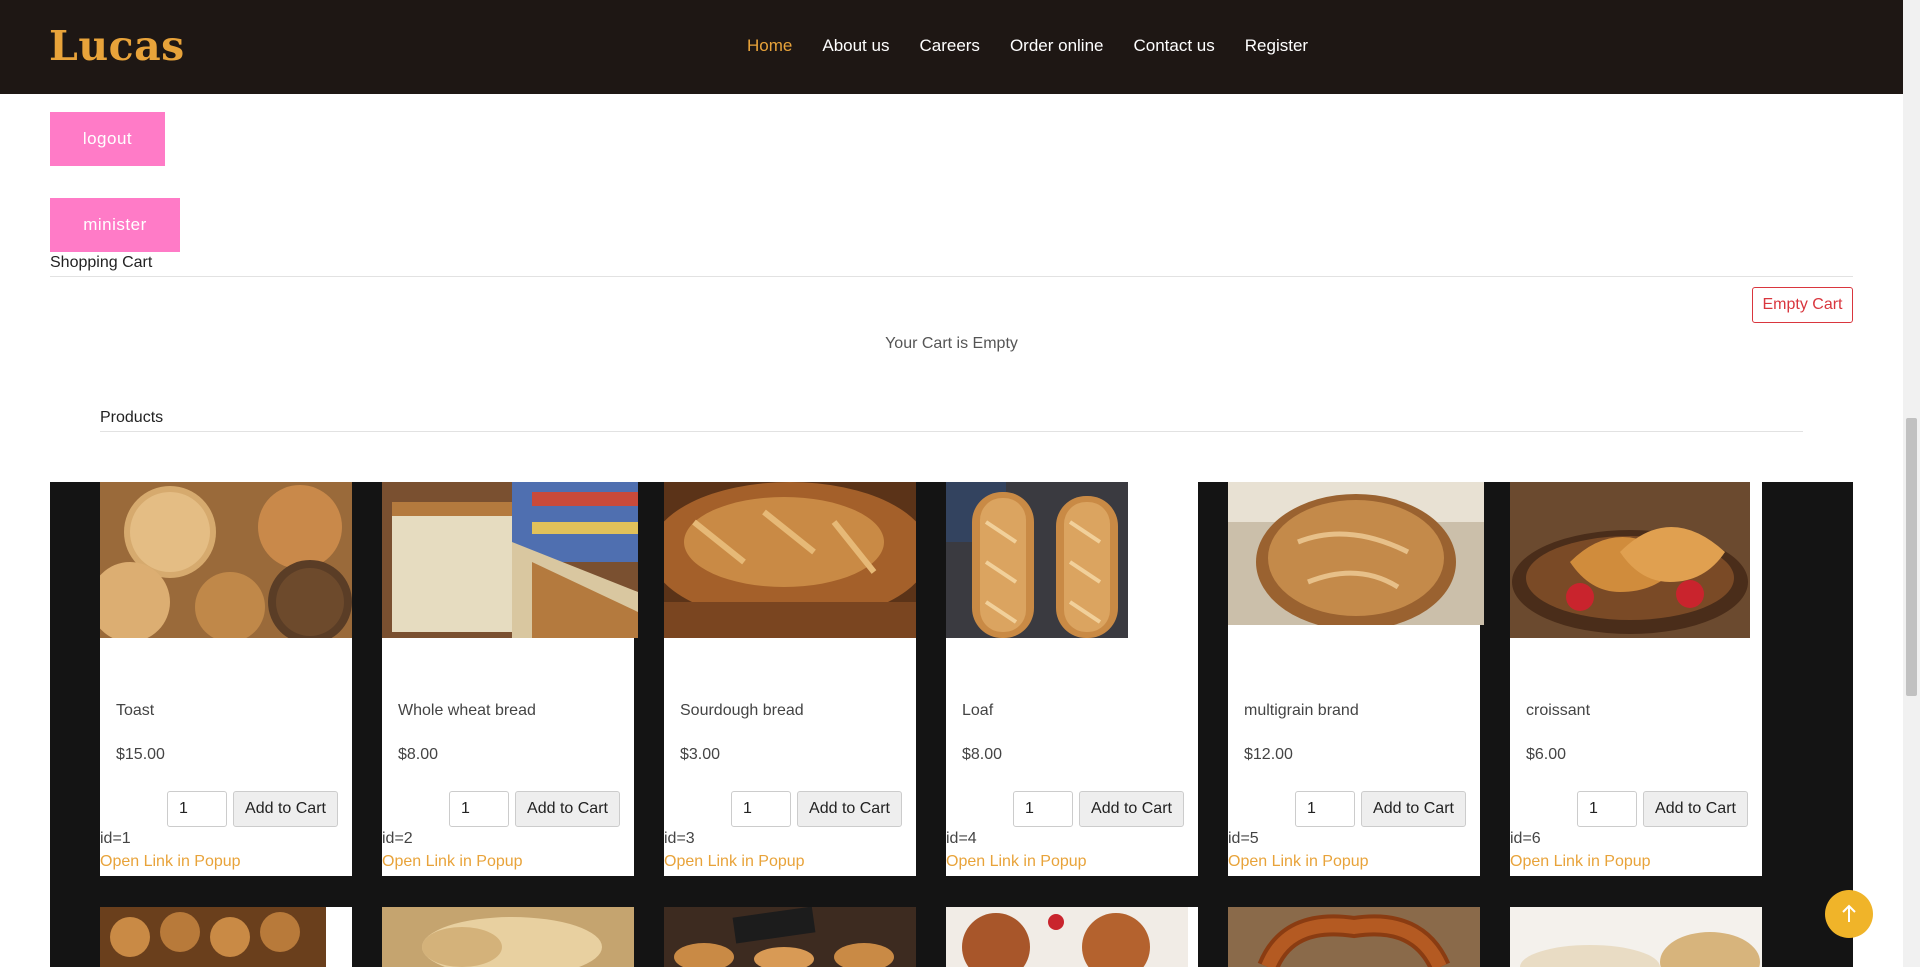  Describe the element at coordinates (949, 46) in the screenshot. I see `nav-careers: Careers` at that location.